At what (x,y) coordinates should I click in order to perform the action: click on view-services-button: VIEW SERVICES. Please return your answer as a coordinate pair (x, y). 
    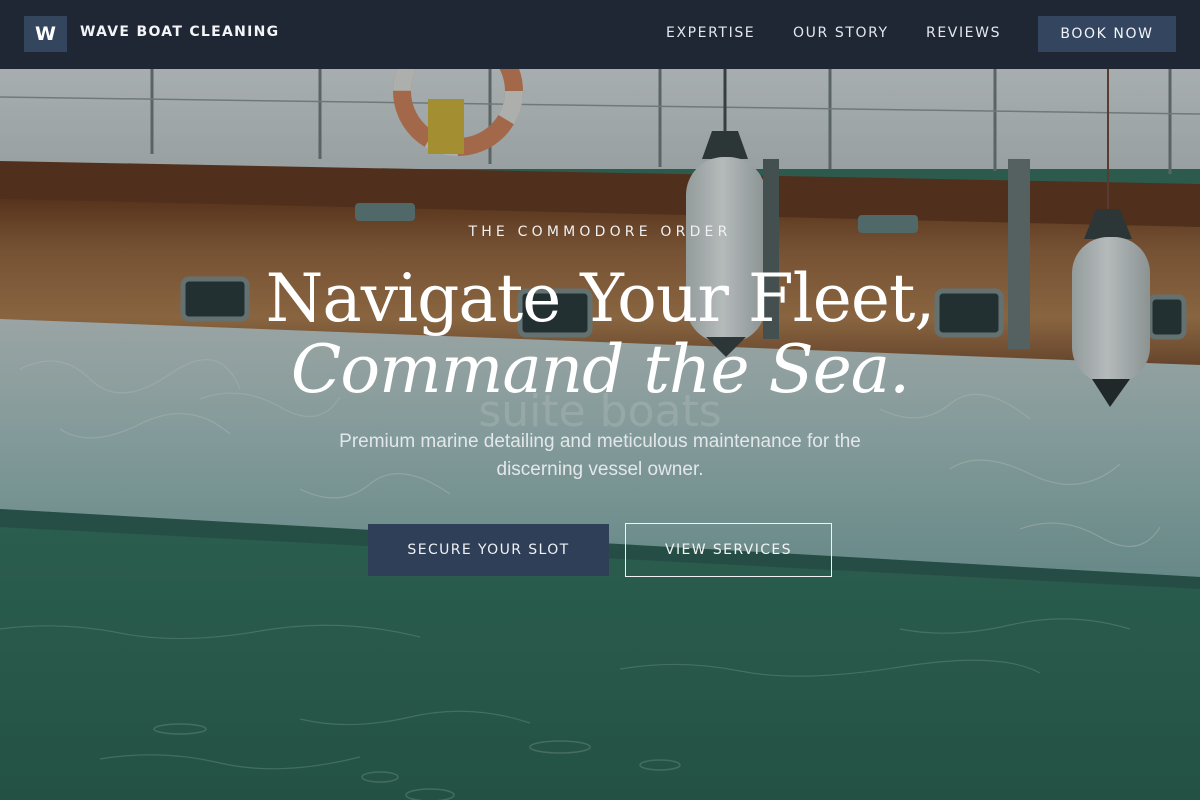
    Looking at the image, I should click on (728, 550).